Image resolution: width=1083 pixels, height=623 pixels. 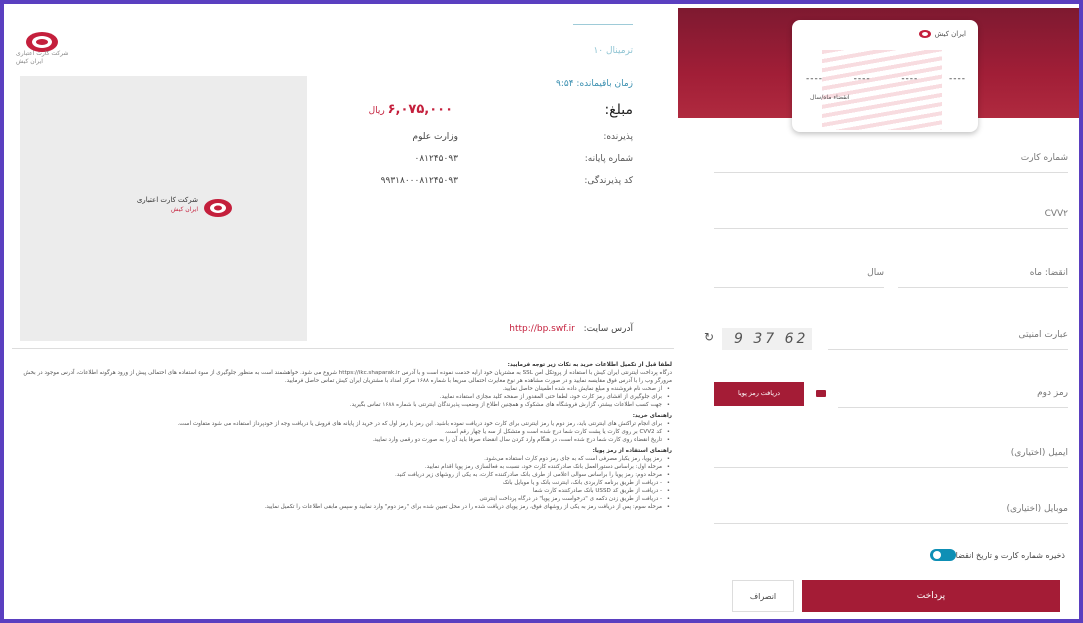 I want to click on card-number-label: شماره کارت, so click(x=1044, y=158).